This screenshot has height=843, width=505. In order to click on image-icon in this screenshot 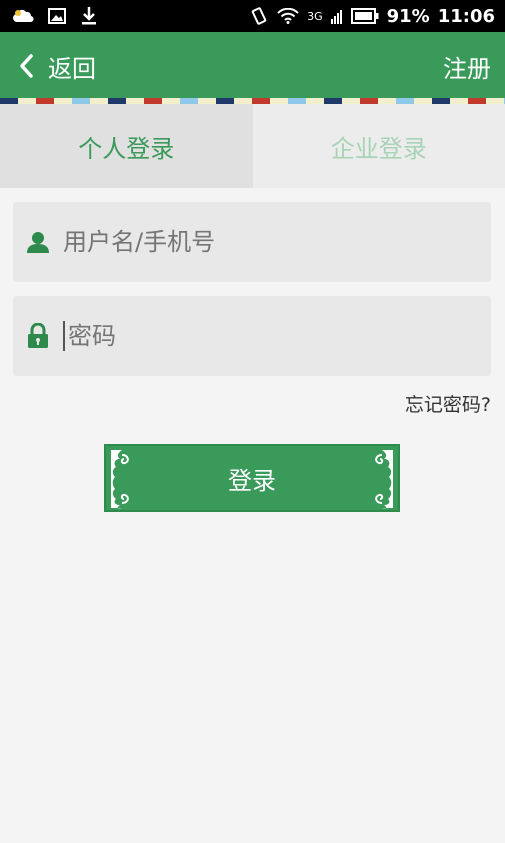, I will do `click(57, 16)`.